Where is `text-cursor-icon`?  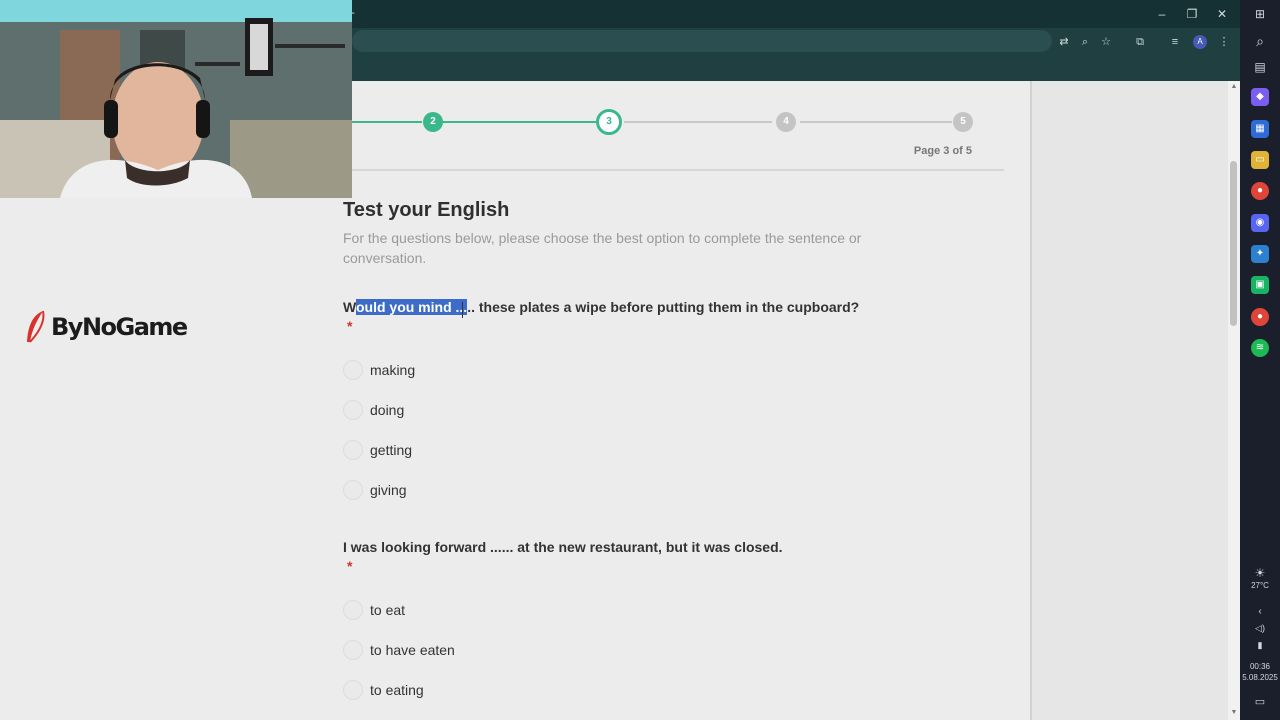 text-cursor-icon is located at coordinates (463, 310).